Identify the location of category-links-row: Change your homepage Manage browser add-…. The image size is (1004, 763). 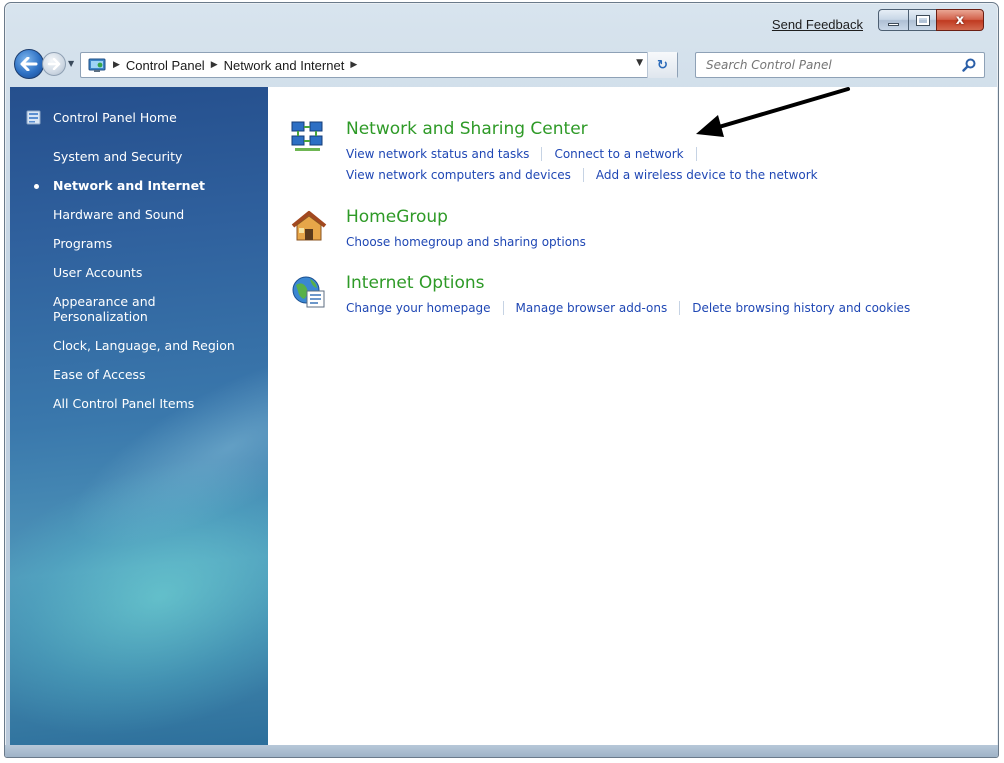
(628, 308).